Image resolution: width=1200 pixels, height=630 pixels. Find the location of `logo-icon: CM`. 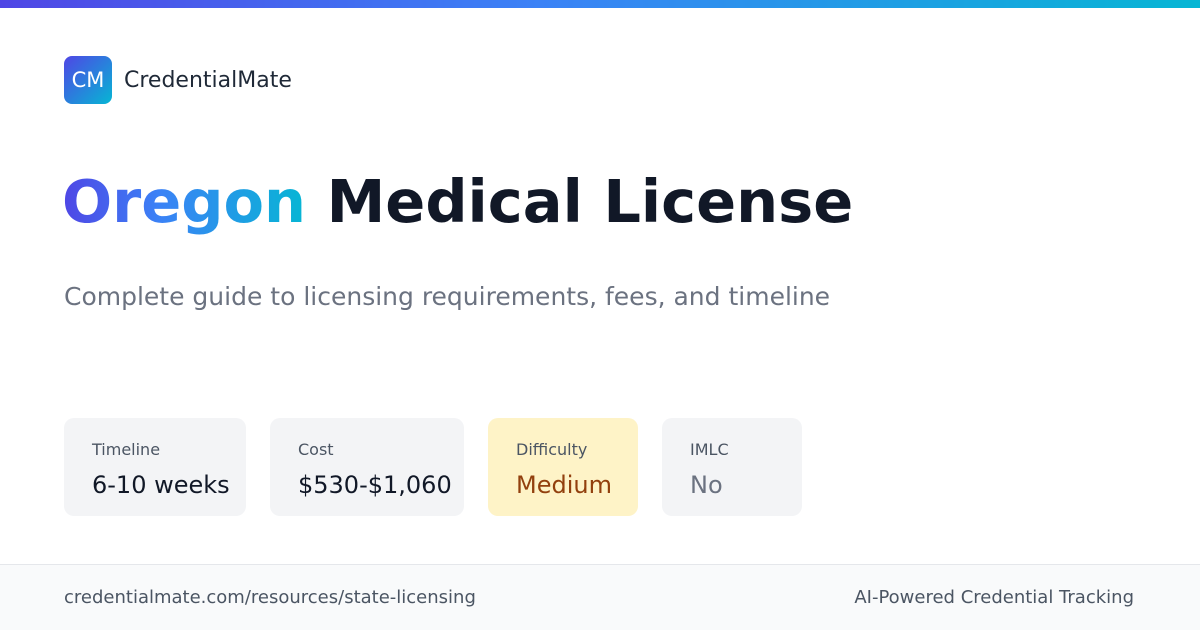

logo-icon: CM is located at coordinates (88, 80).